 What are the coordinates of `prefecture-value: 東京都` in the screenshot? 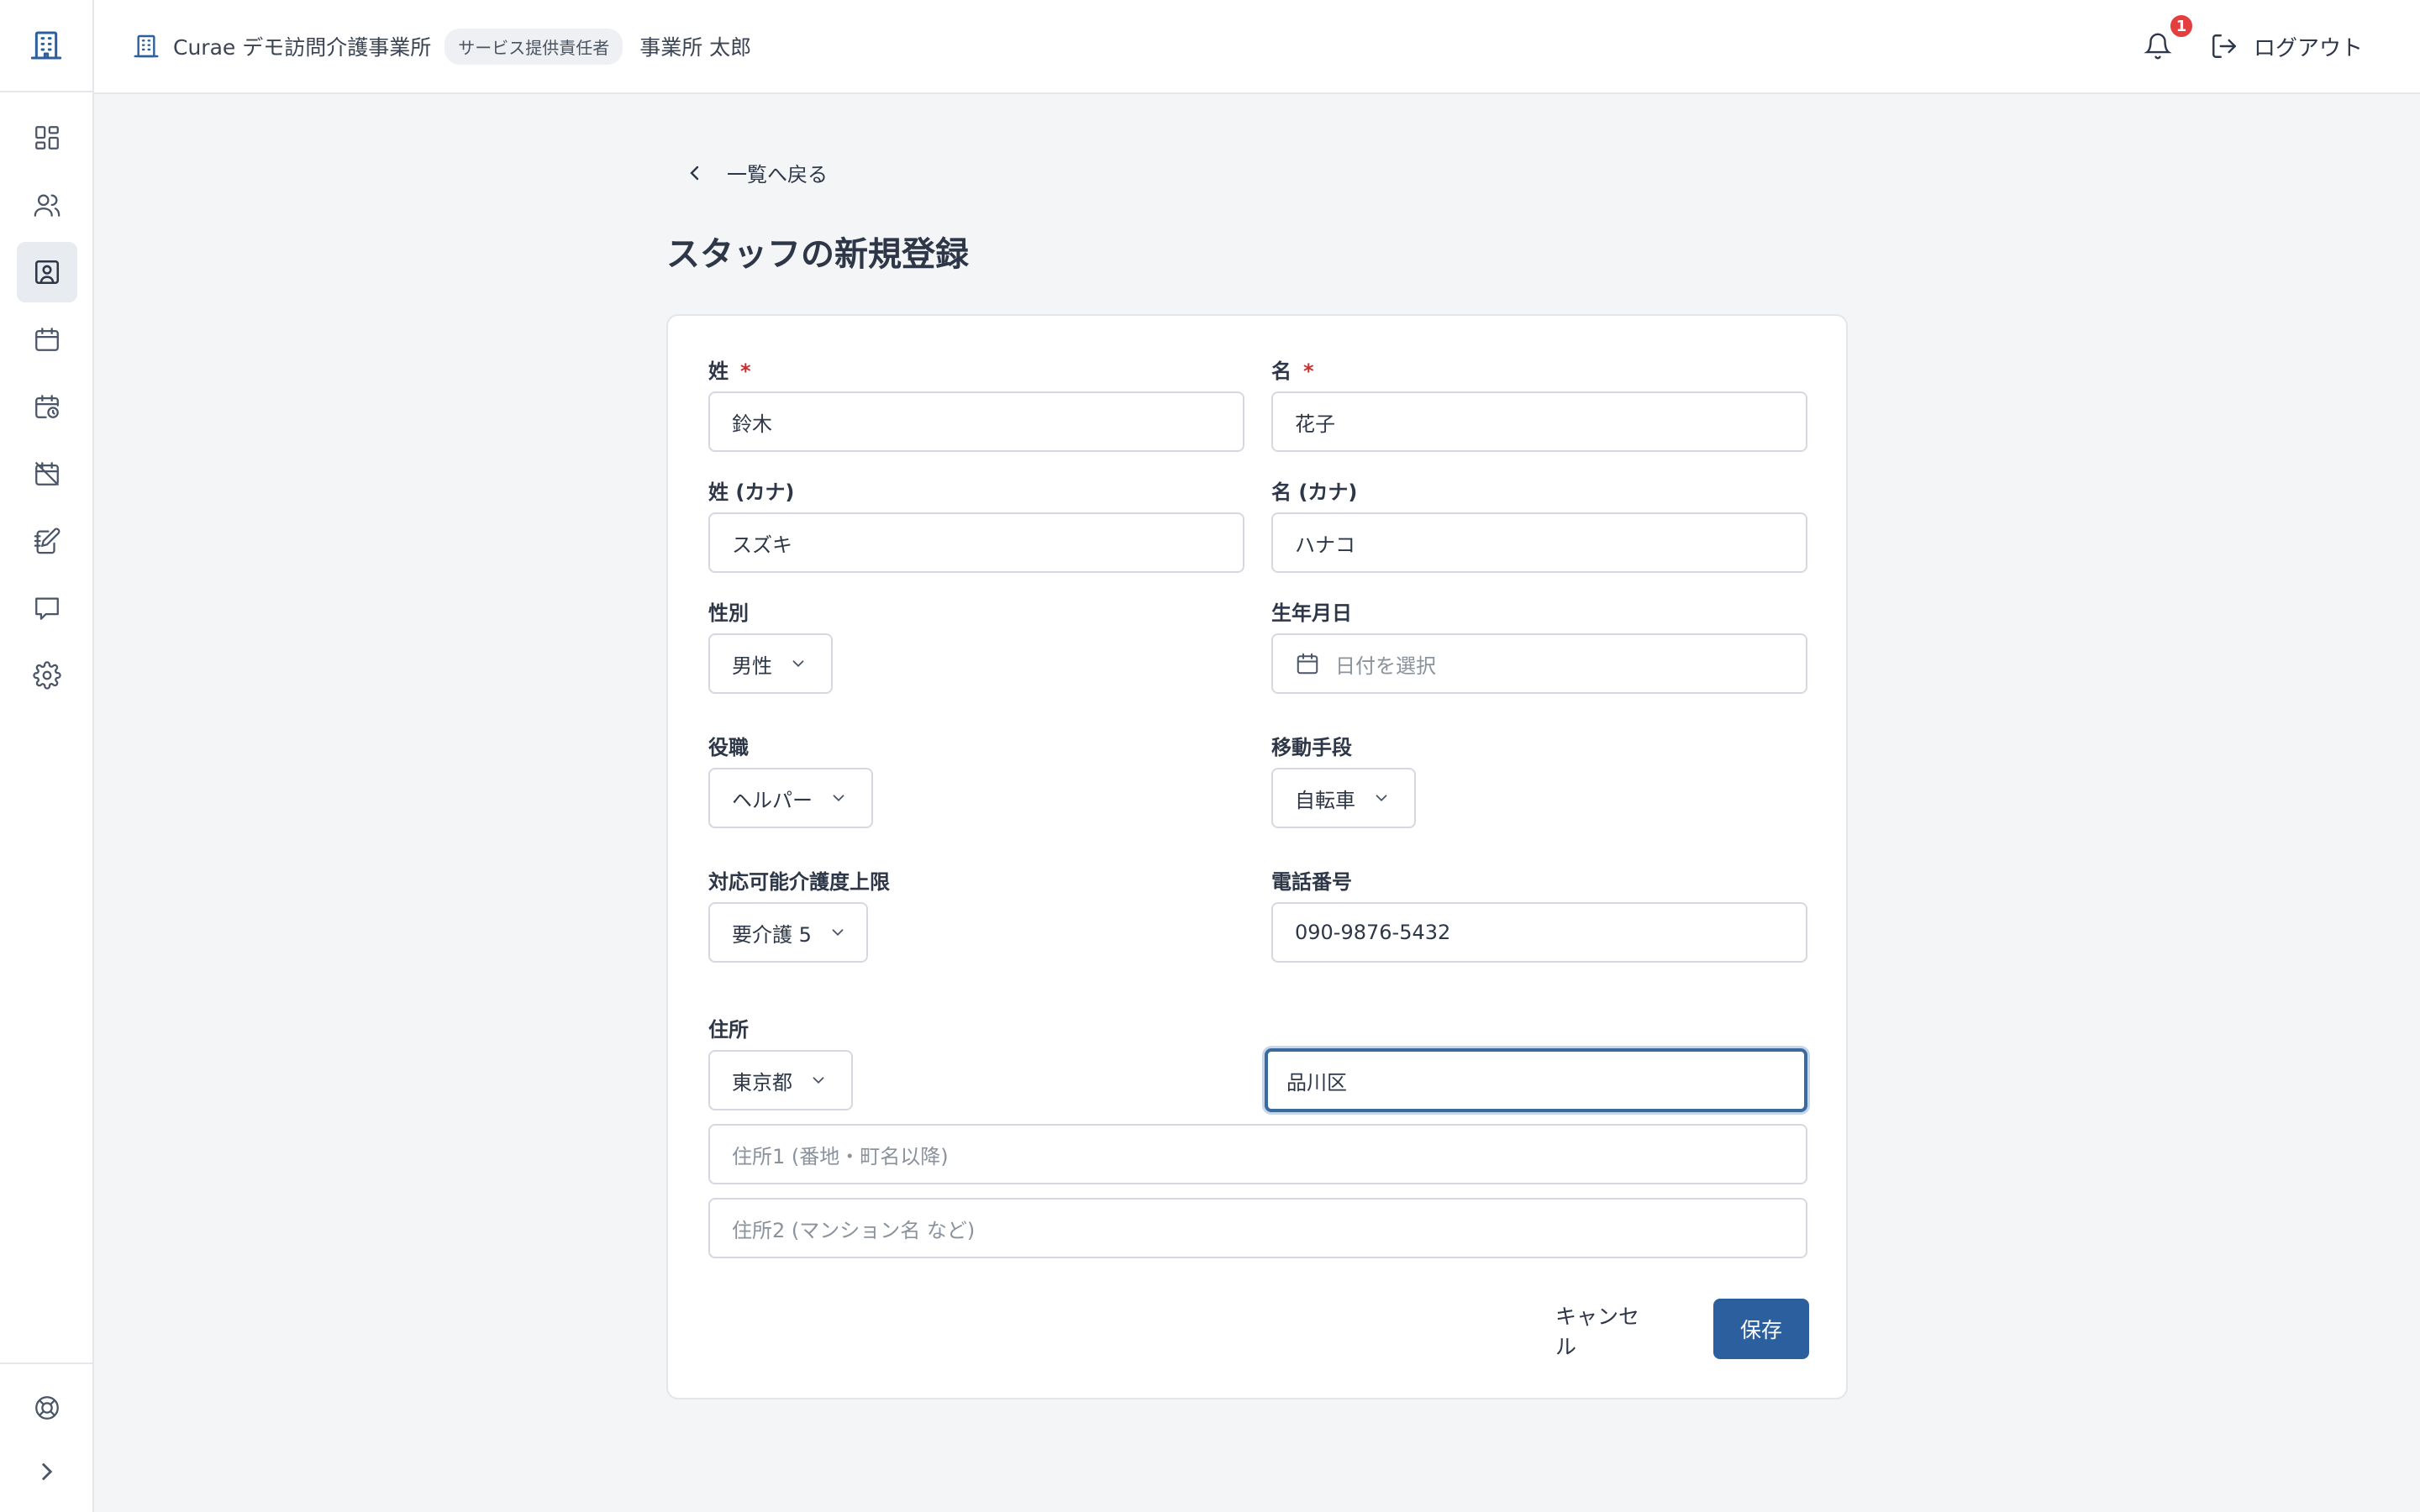 It's located at (762, 1082).